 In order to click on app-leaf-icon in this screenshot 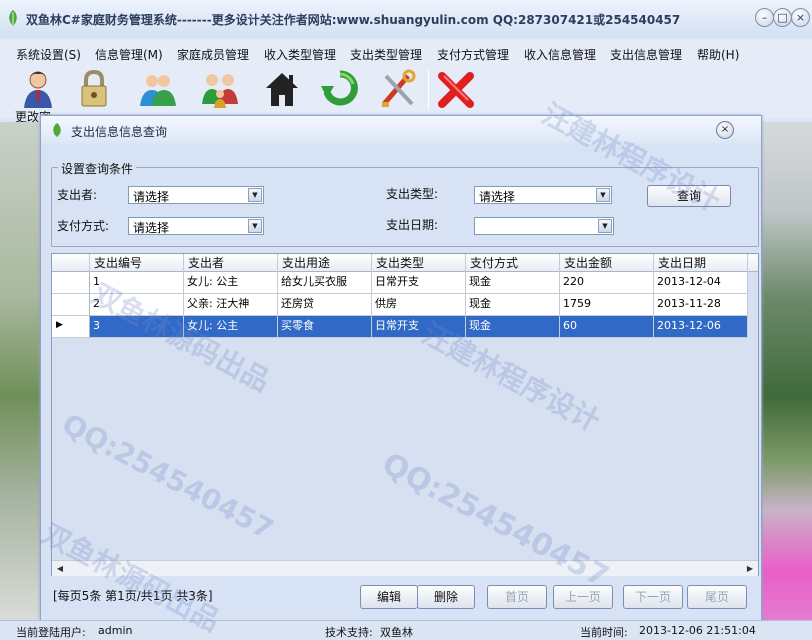, I will do `click(13, 18)`.